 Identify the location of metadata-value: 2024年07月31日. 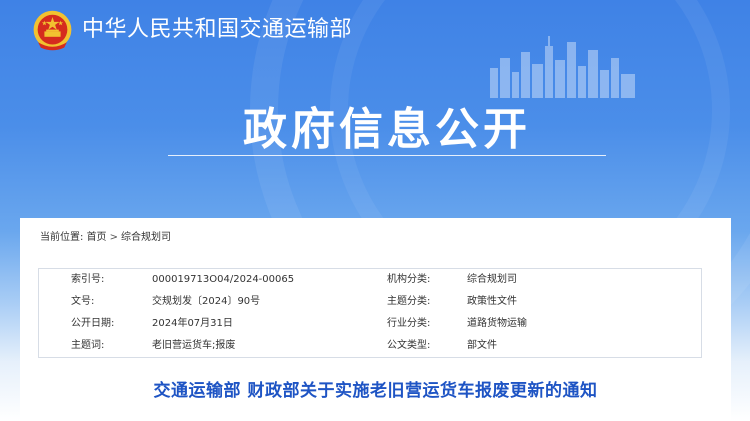
(192, 323).